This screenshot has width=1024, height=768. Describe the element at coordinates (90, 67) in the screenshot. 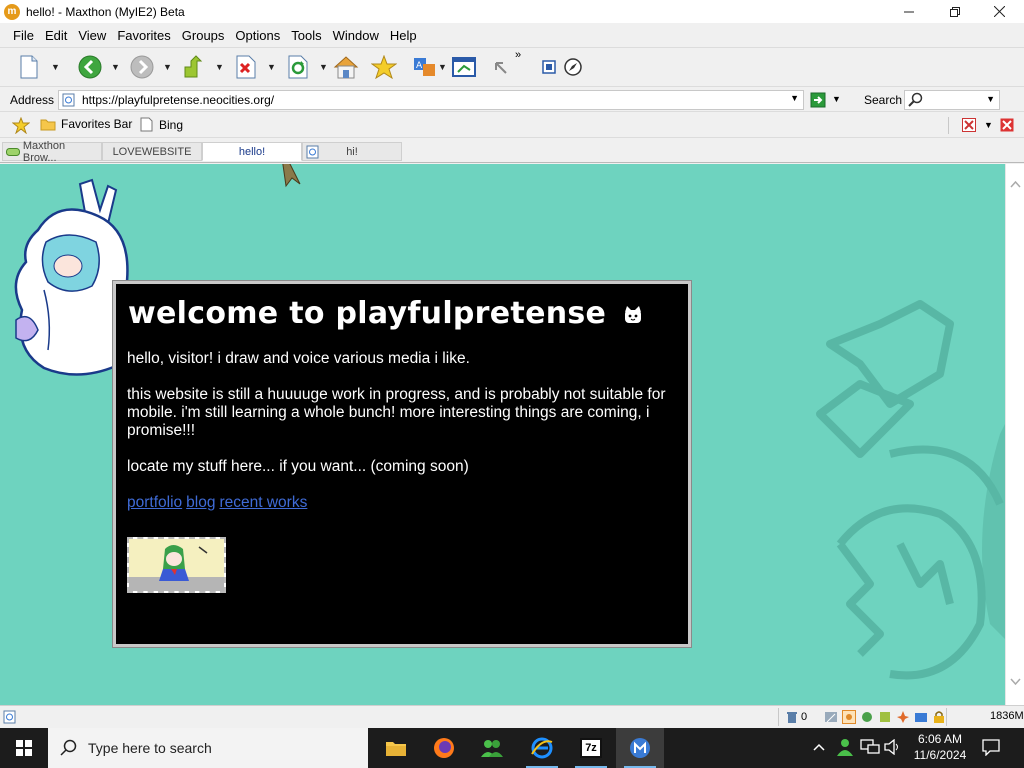

I see `back-button` at that location.